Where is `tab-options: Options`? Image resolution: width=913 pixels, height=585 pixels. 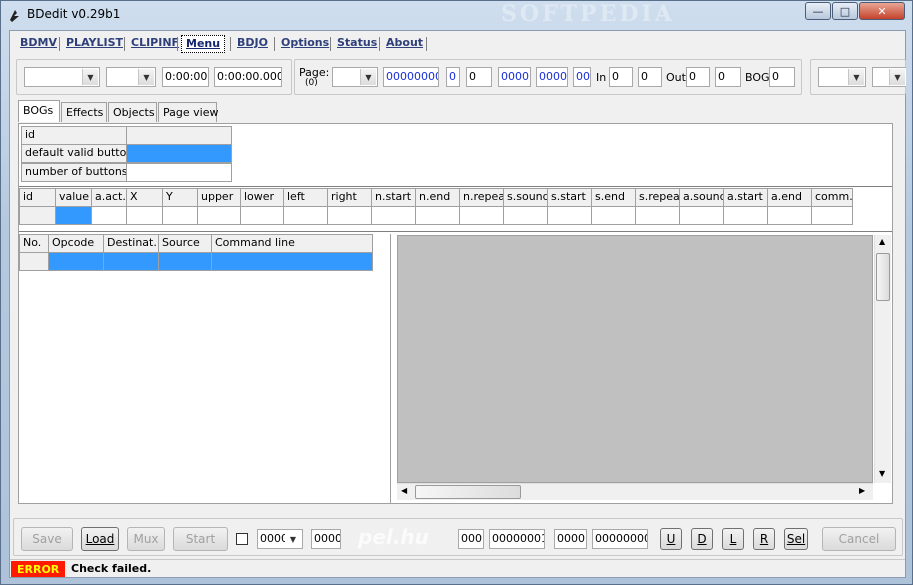 tab-options: Options is located at coordinates (305, 44).